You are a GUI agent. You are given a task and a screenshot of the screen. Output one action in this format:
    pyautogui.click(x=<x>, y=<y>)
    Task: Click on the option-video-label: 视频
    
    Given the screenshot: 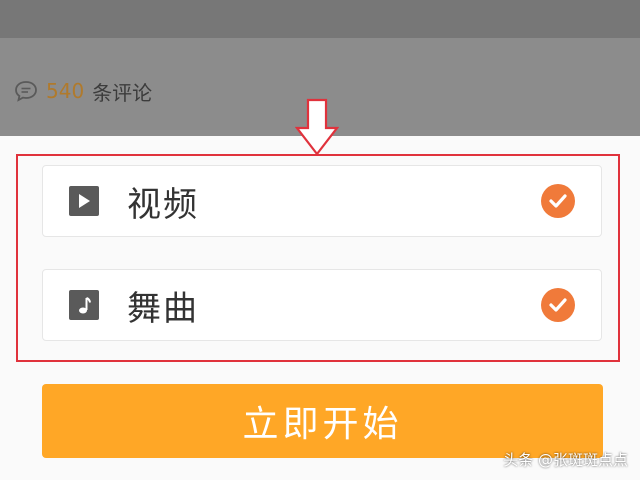 What is the action you would take?
    pyautogui.click(x=163, y=204)
    